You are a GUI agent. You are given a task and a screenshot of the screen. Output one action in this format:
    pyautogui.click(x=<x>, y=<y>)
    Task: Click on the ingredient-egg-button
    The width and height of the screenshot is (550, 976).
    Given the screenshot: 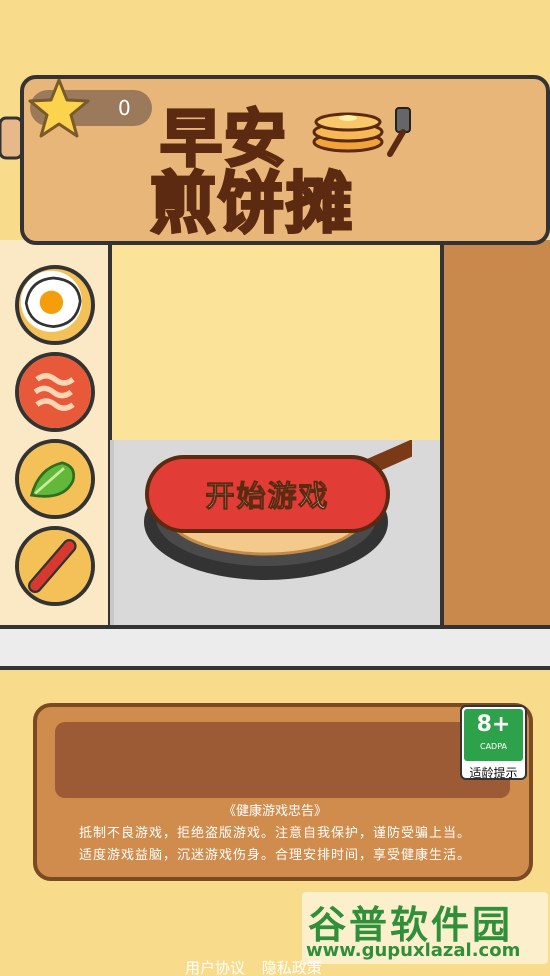 What is the action you would take?
    pyautogui.click(x=55, y=305)
    